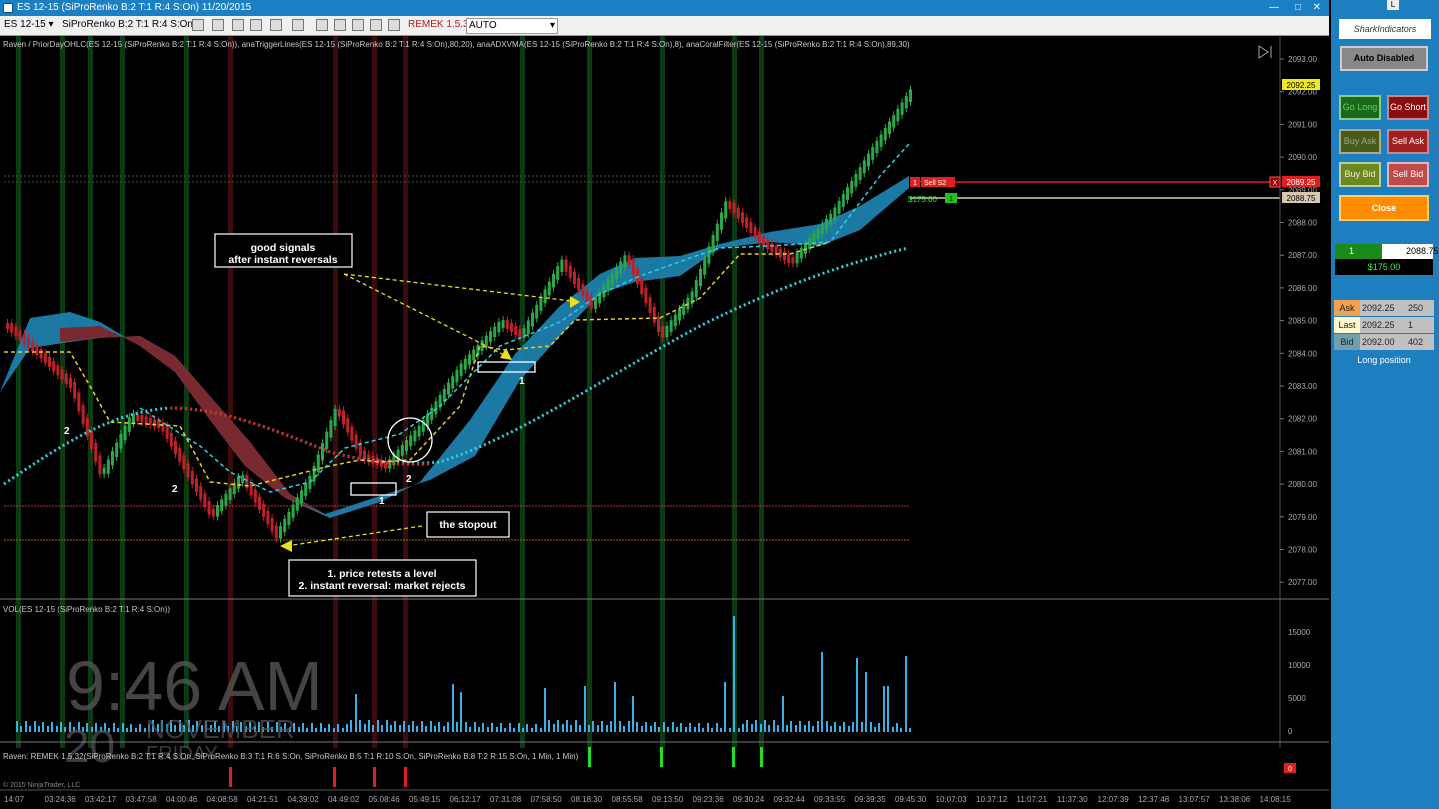  I want to click on time-tick-label: 12:37:48, so click(1154, 799).